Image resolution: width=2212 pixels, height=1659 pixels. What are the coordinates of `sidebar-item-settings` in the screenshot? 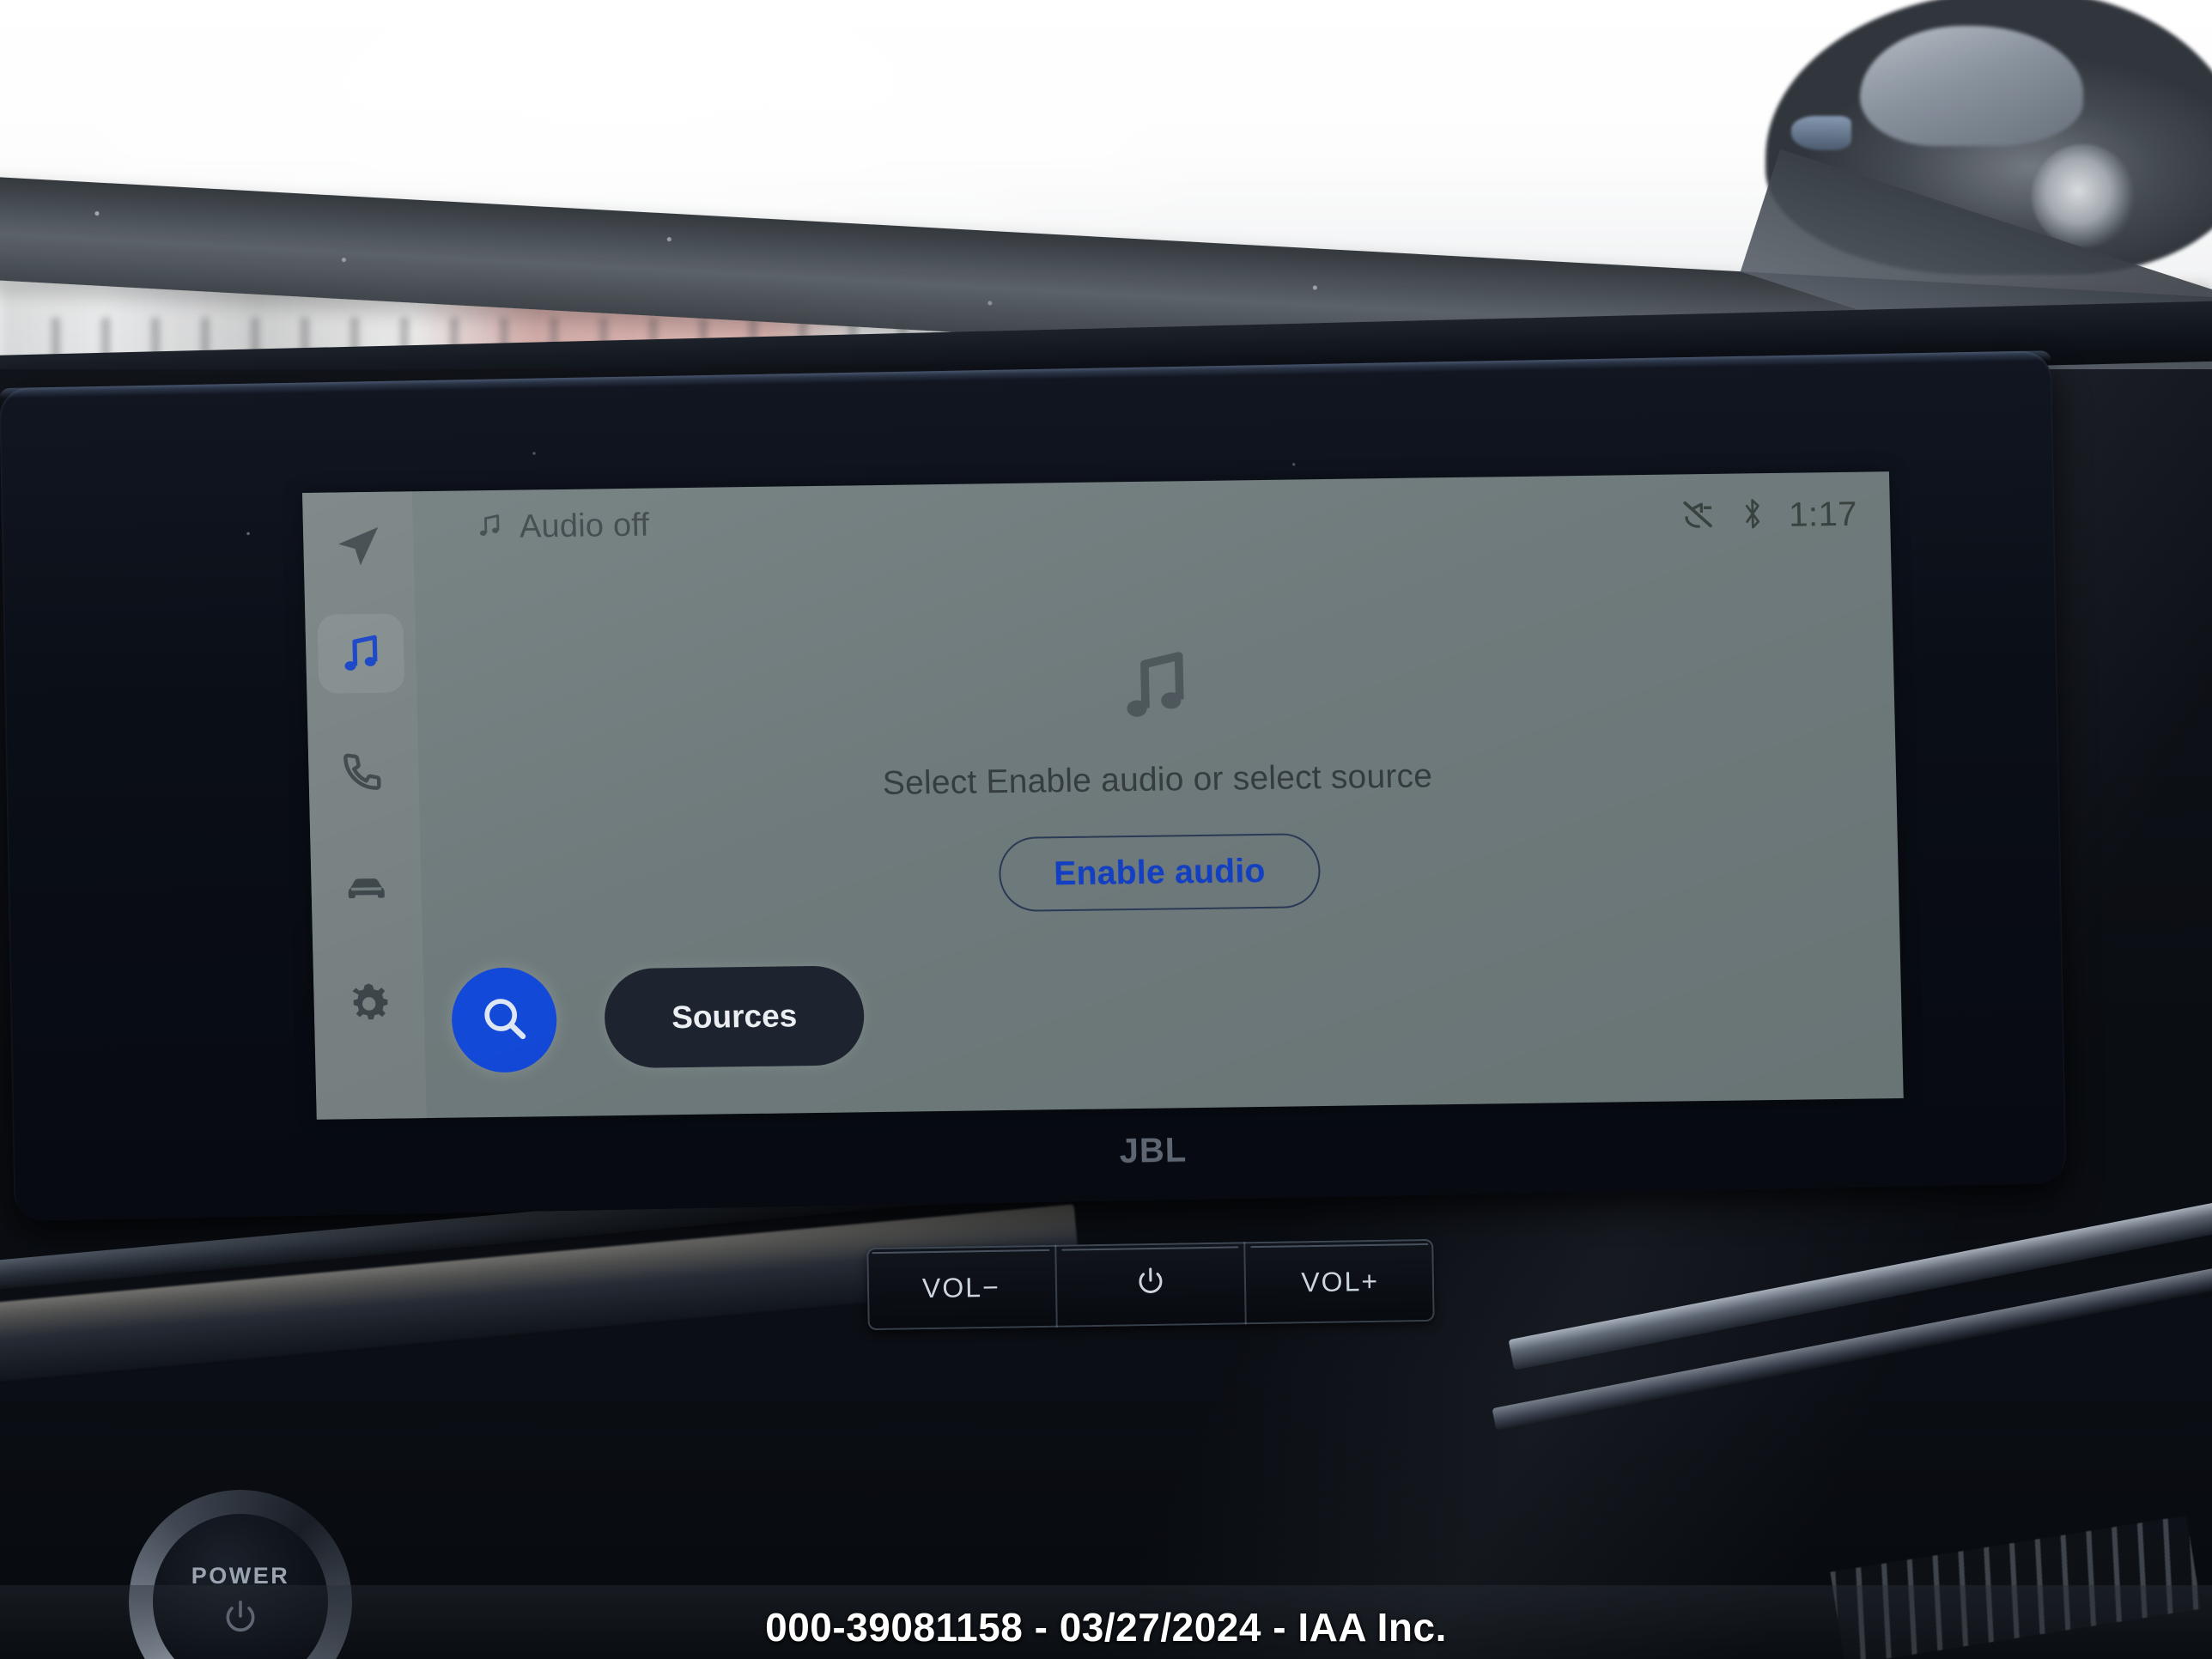 It's located at (369, 1003).